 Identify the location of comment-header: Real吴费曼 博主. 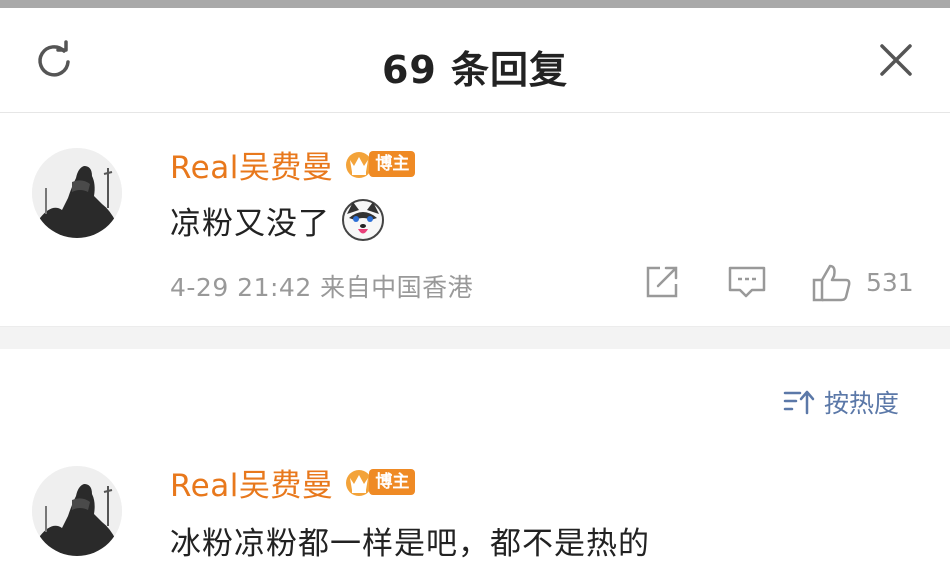
(293, 164).